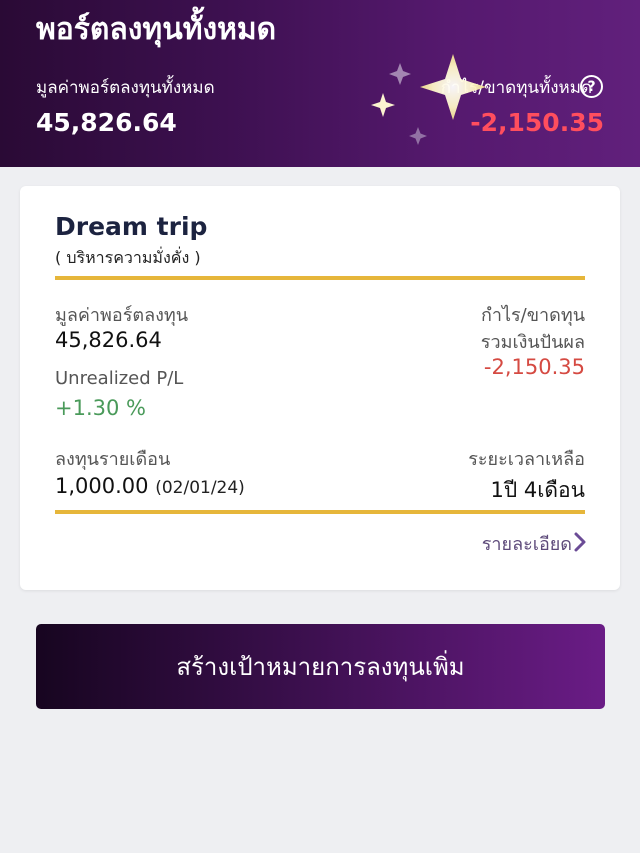  What do you see at coordinates (108, 340) in the screenshot?
I see `portfolio-value: 45,826.64` at bounding box center [108, 340].